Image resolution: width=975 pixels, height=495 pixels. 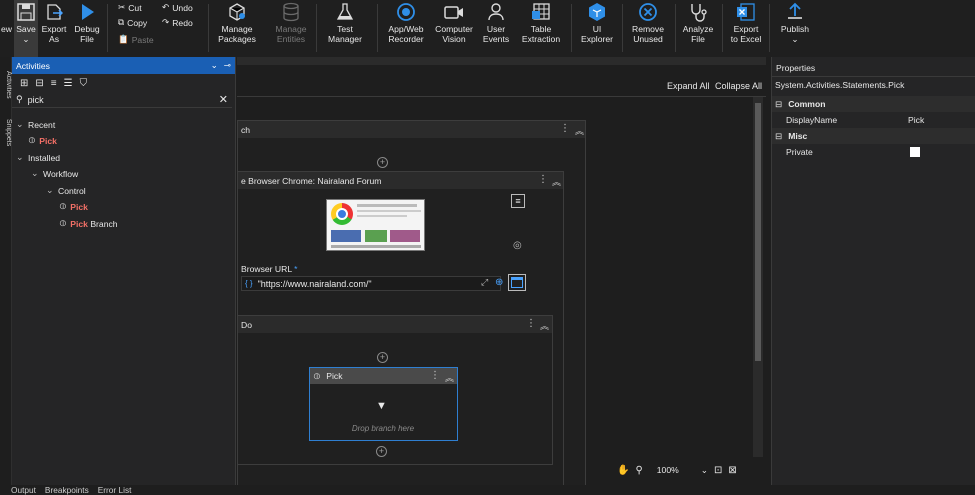 What do you see at coordinates (66, 190) in the screenshot?
I see `tree-node-control: ⌄ Control` at bounding box center [66, 190].